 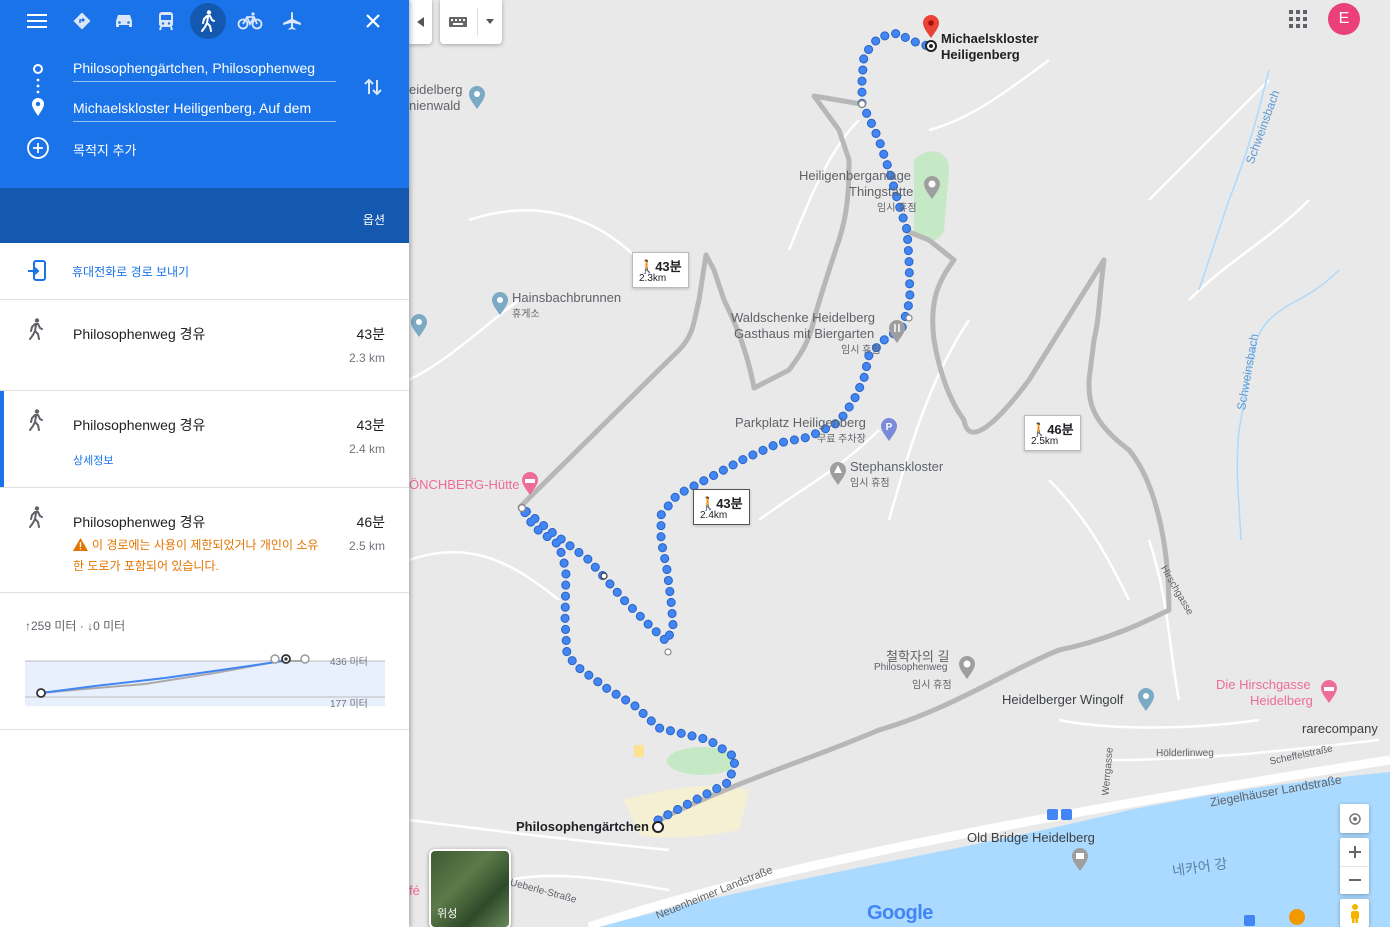 What do you see at coordinates (80, 547) in the screenshot?
I see `warning-icon` at bounding box center [80, 547].